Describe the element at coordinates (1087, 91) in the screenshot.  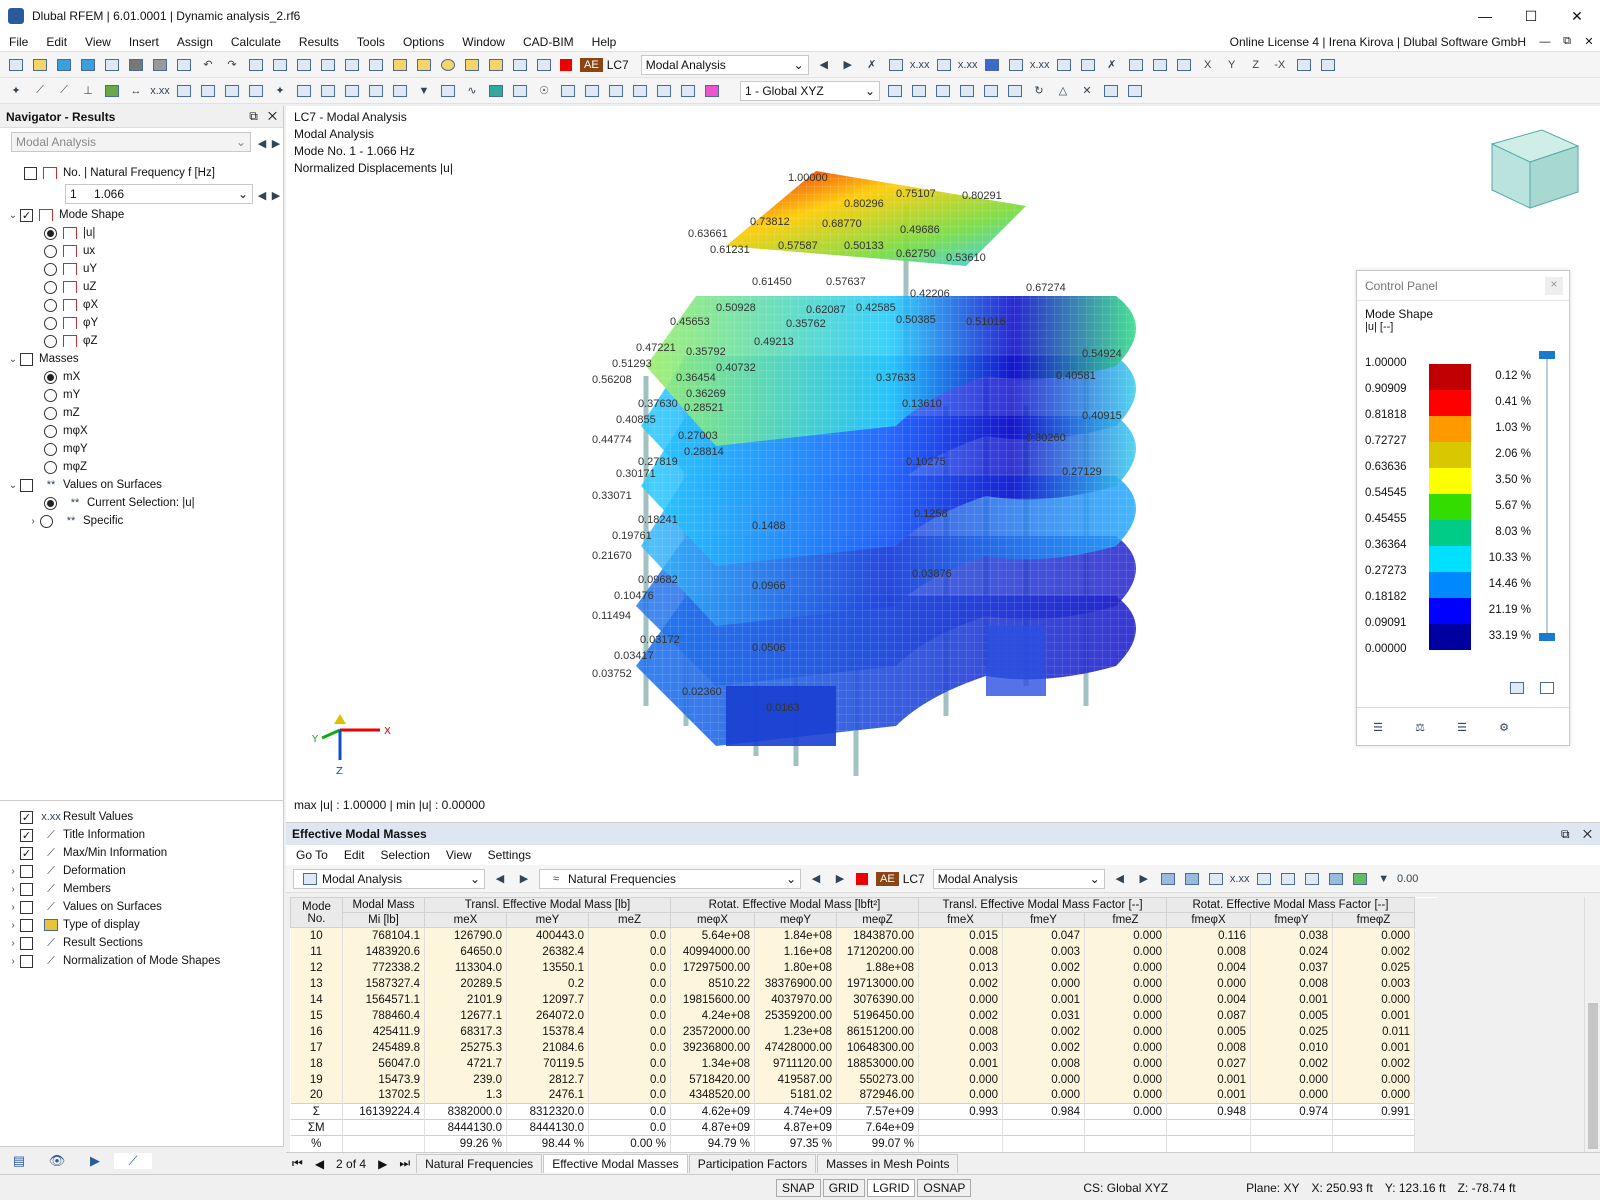
I see `delete-icon: ✕` at that location.